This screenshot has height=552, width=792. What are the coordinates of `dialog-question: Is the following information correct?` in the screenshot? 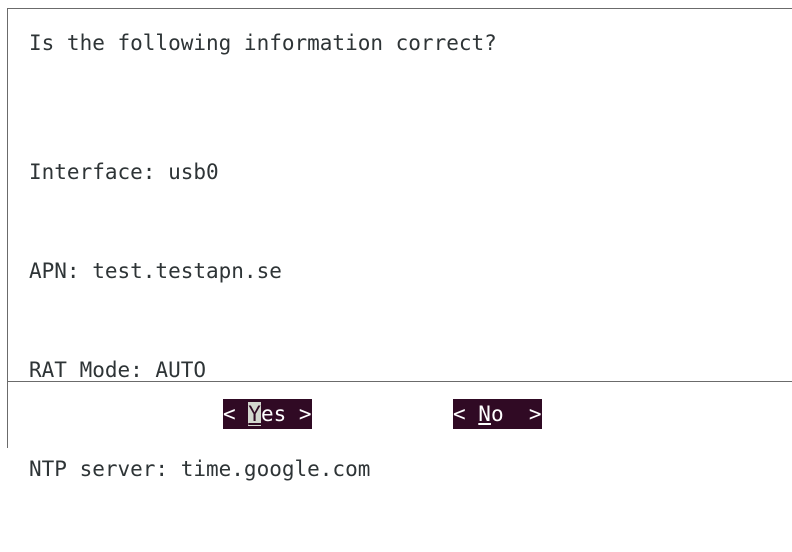 It's located at (263, 43).